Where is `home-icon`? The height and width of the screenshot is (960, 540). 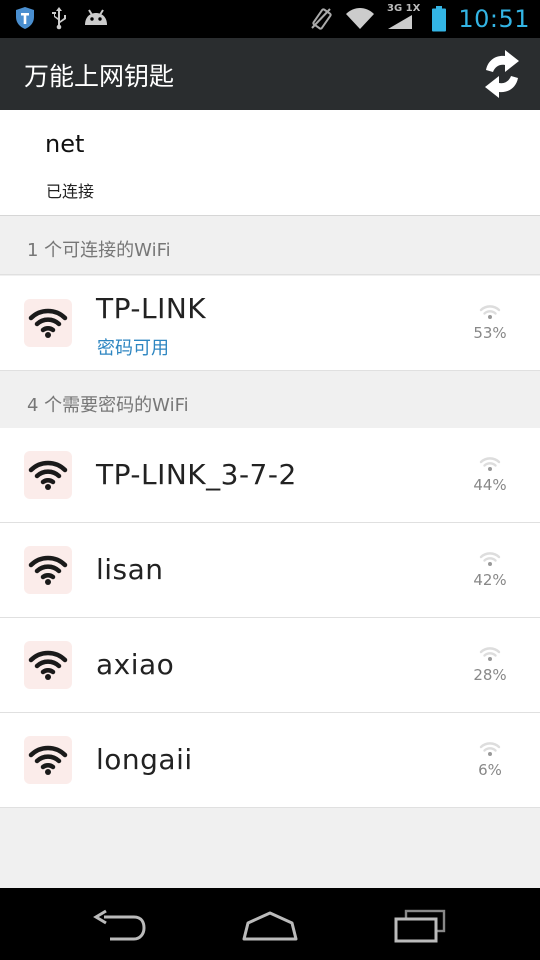
home-icon is located at coordinates (270, 926).